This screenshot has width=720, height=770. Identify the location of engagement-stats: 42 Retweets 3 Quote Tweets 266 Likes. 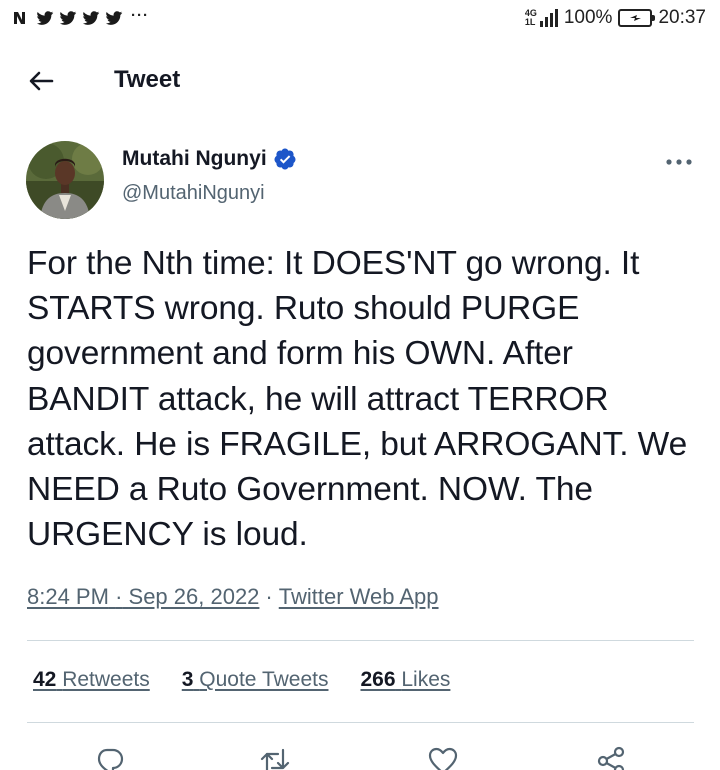
(241, 680).